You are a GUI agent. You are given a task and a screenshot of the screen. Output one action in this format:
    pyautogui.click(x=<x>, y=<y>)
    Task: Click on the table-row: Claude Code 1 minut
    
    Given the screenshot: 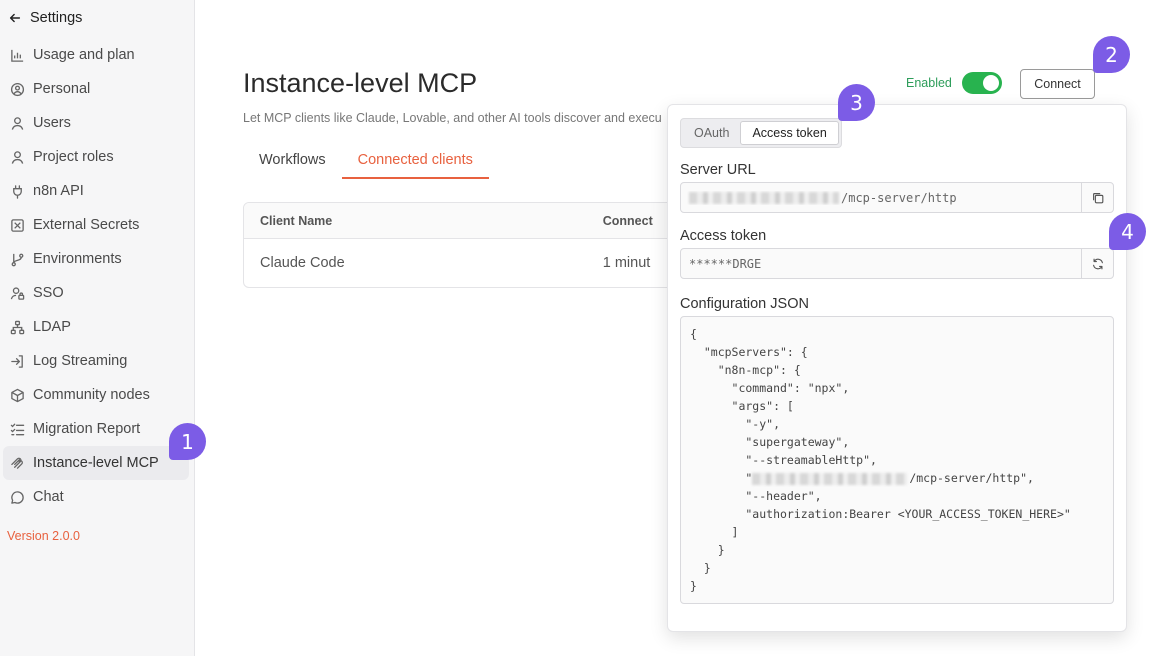 What is the action you would take?
    pyautogui.click(x=463, y=263)
    